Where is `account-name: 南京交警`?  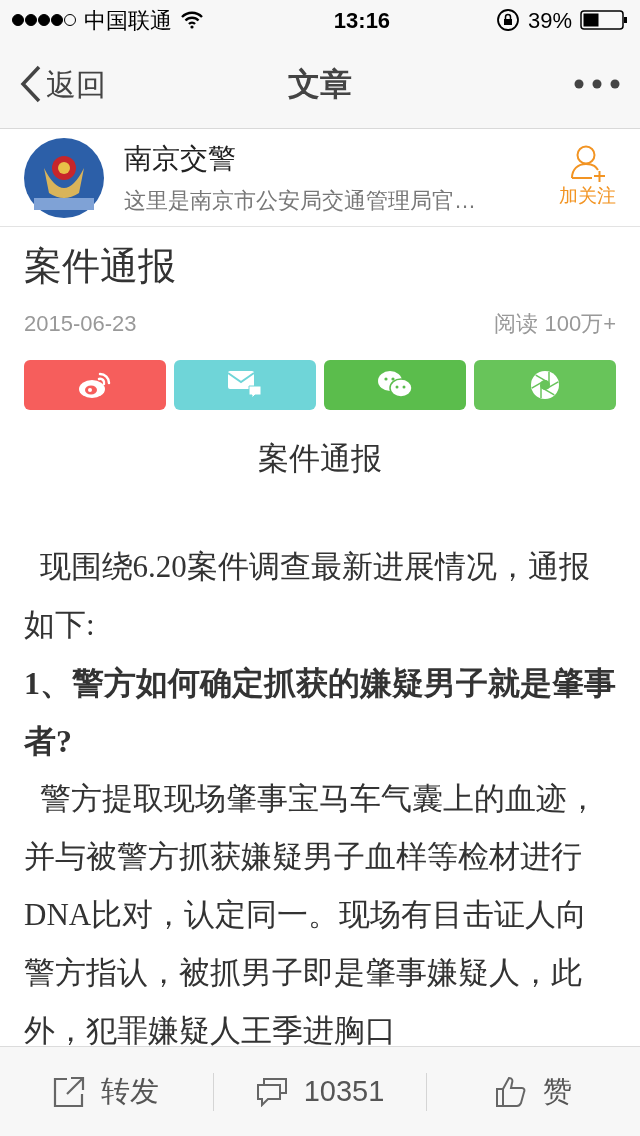 account-name: 南京交警 is located at coordinates (180, 159).